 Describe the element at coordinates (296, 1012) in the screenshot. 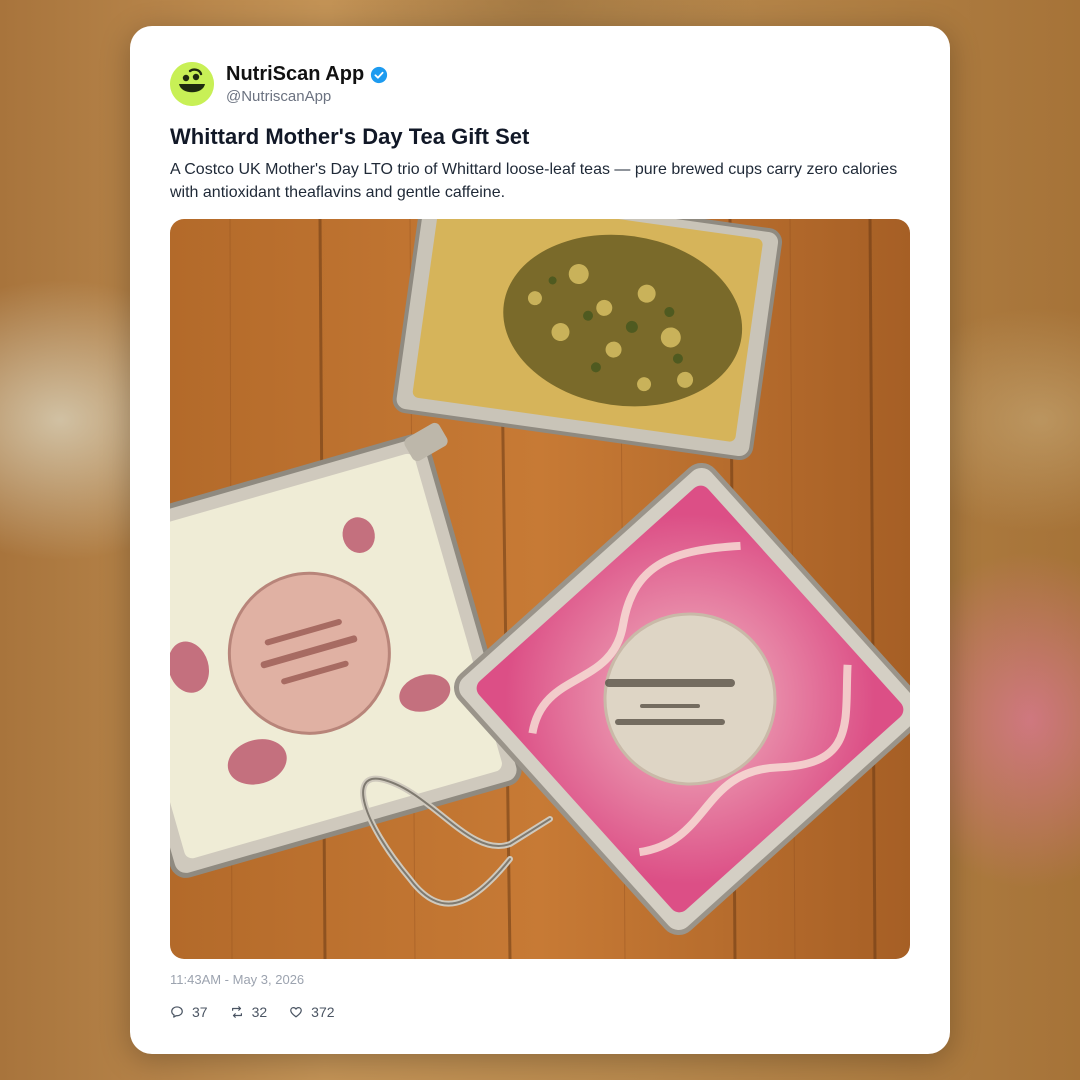

I see `like-icon` at that location.